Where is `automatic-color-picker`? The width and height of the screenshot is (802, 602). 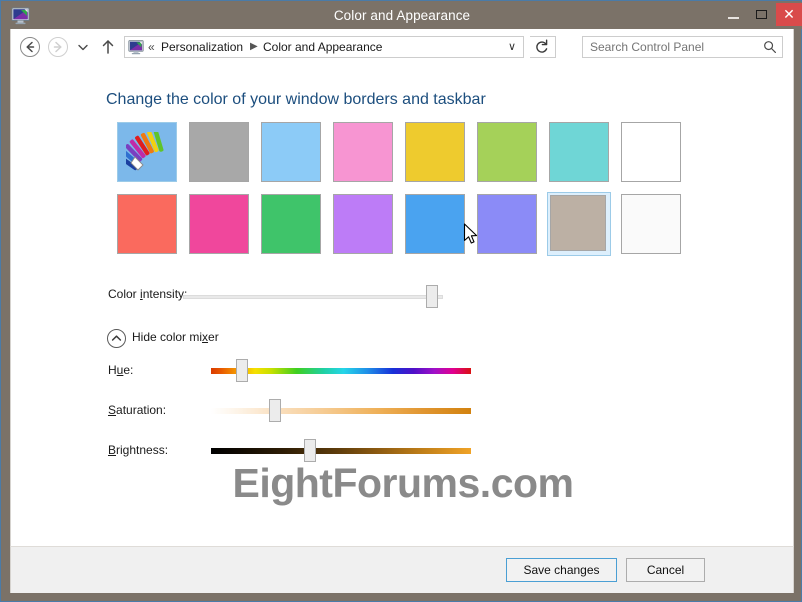 automatic-color-picker is located at coordinates (147, 152).